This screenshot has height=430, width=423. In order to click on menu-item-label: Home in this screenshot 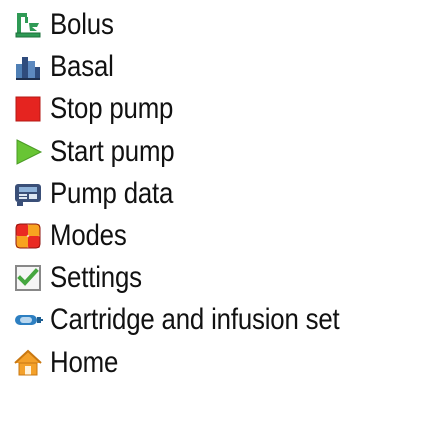, I will do `click(84, 362)`.